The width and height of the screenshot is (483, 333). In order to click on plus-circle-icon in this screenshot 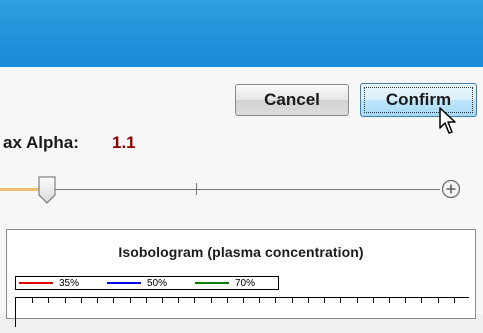, I will do `click(451, 189)`.